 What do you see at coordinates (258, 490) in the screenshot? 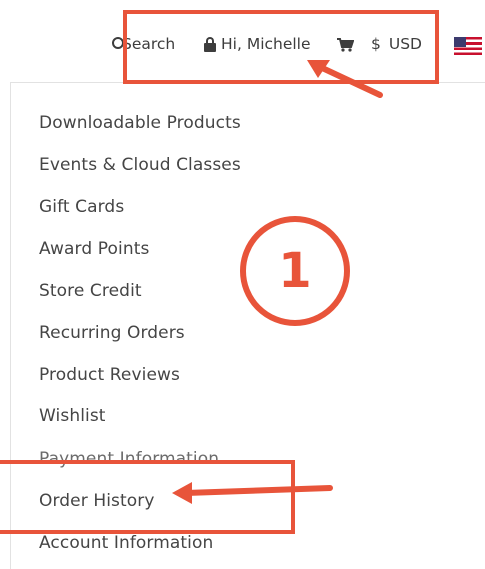
I see `annotation-arrow-order-history` at bounding box center [258, 490].